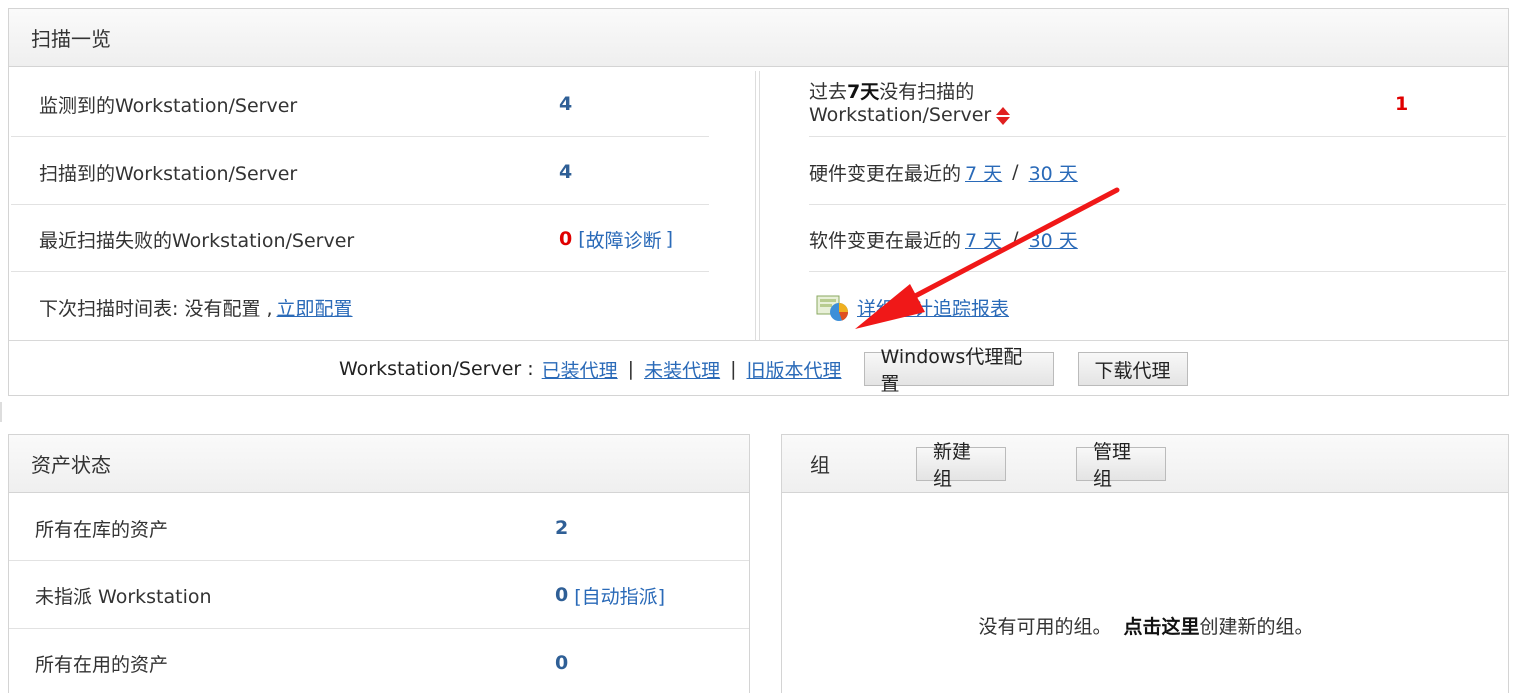 This screenshot has height=693, width=1515. What do you see at coordinates (561, 595) in the screenshot?
I see `unassigned-value: 0` at bounding box center [561, 595].